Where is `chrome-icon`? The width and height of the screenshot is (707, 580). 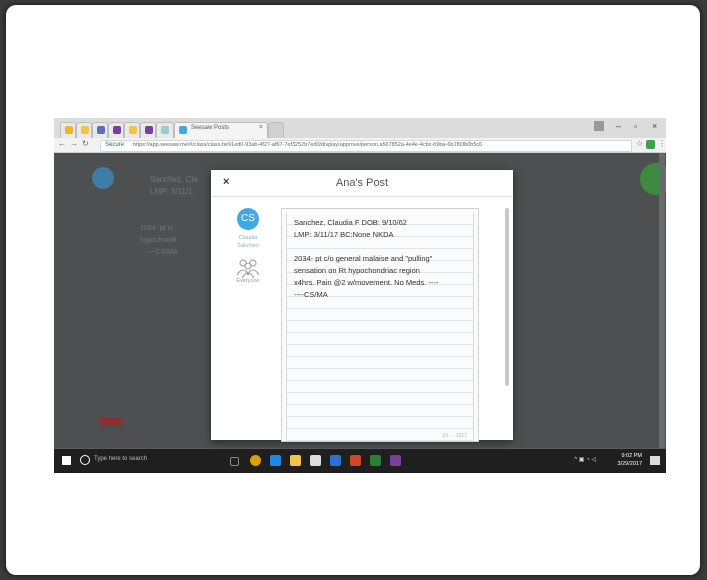
chrome-icon is located at coordinates (255, 460).